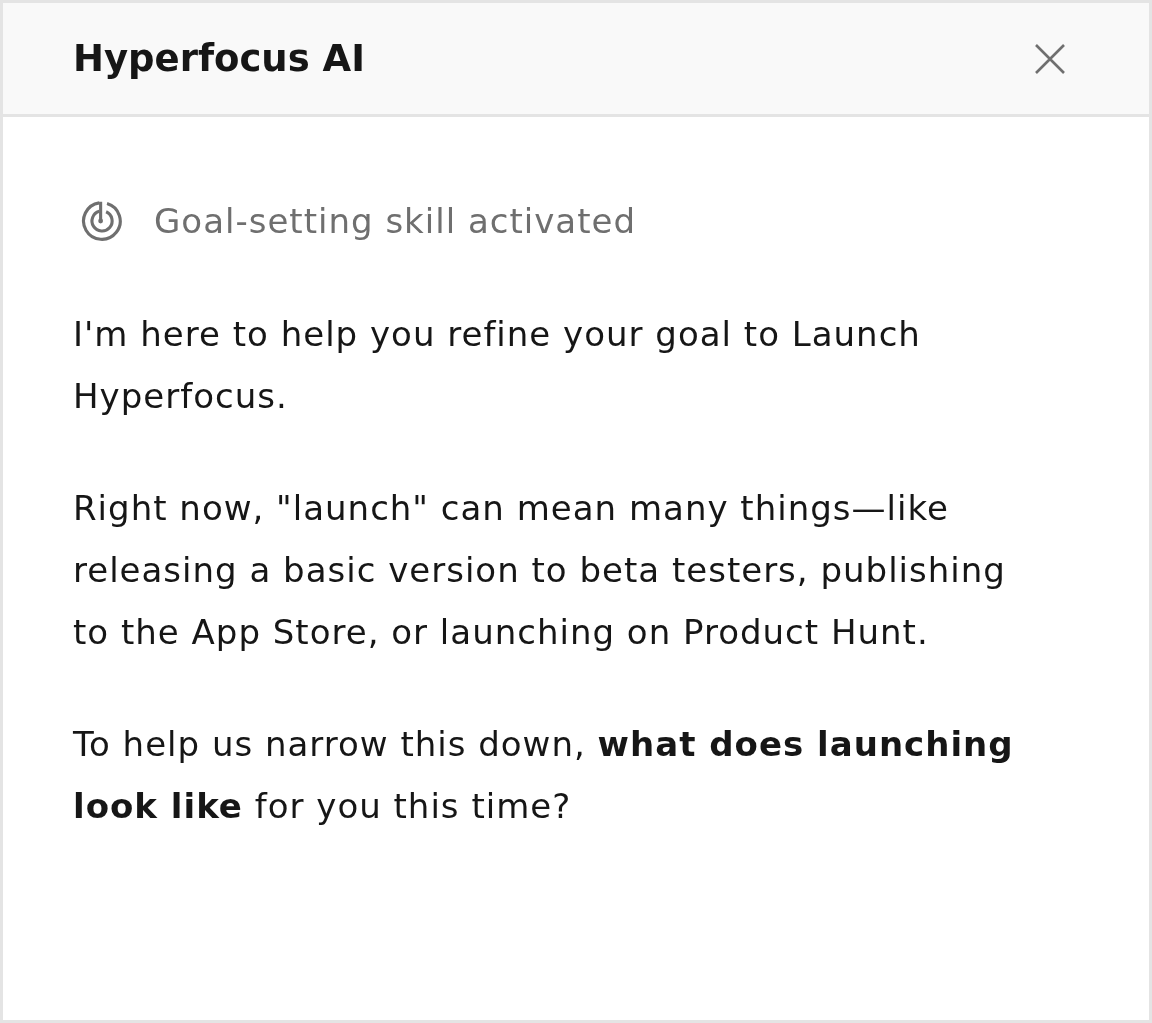  Describe the element at coordinates (395, 221) in the screenshot. I see `status-message: Goal-setting skill activated` at that location.